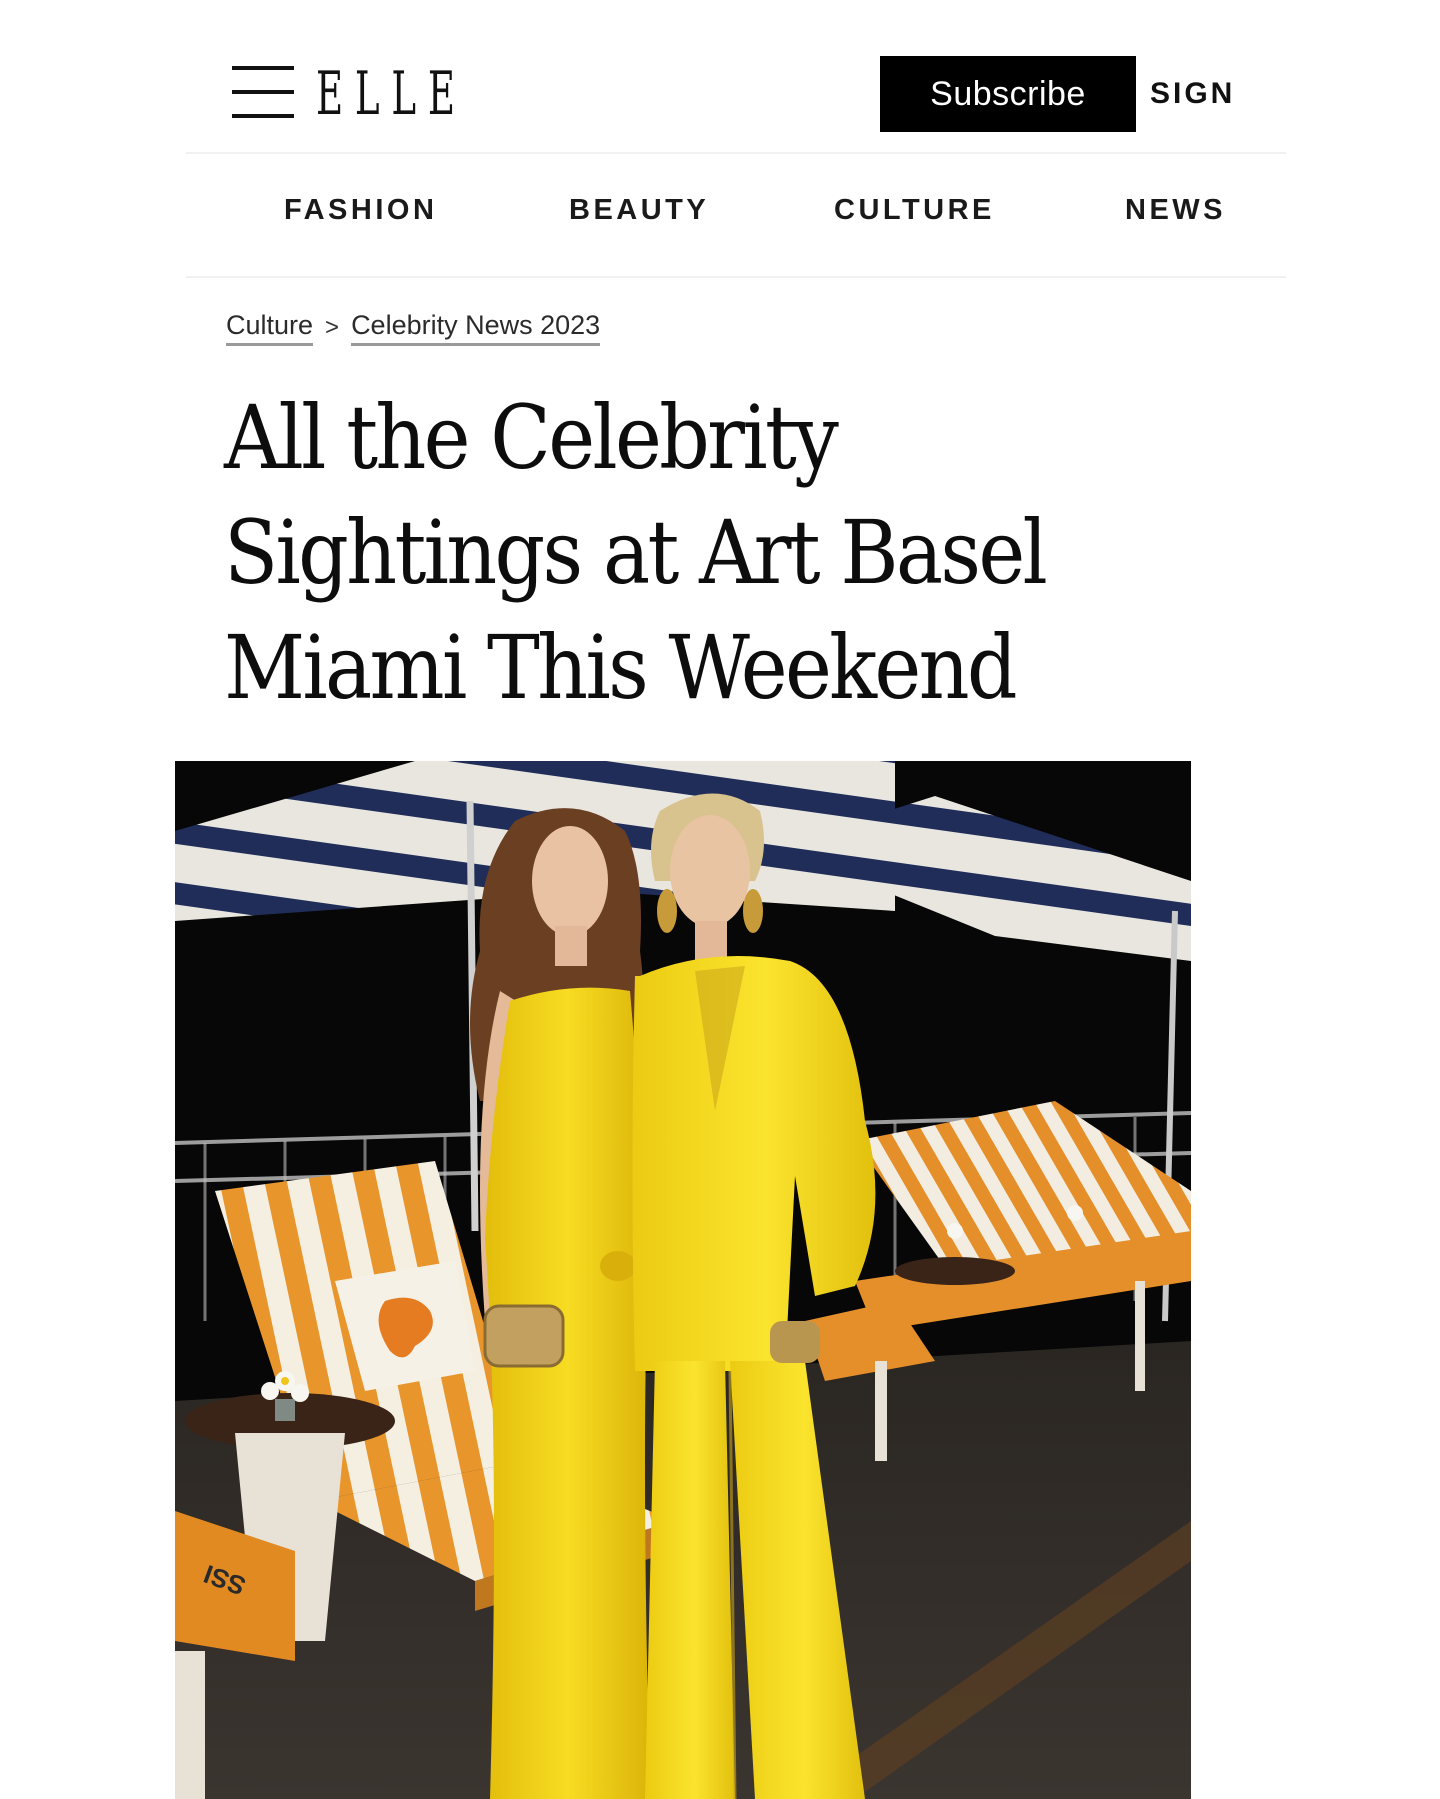 This screenshot has width=1440, height=1799. What do you see at coordinates (736, 153) in the screenshot?
I see `header-divider` at bounding box center [736, 153].